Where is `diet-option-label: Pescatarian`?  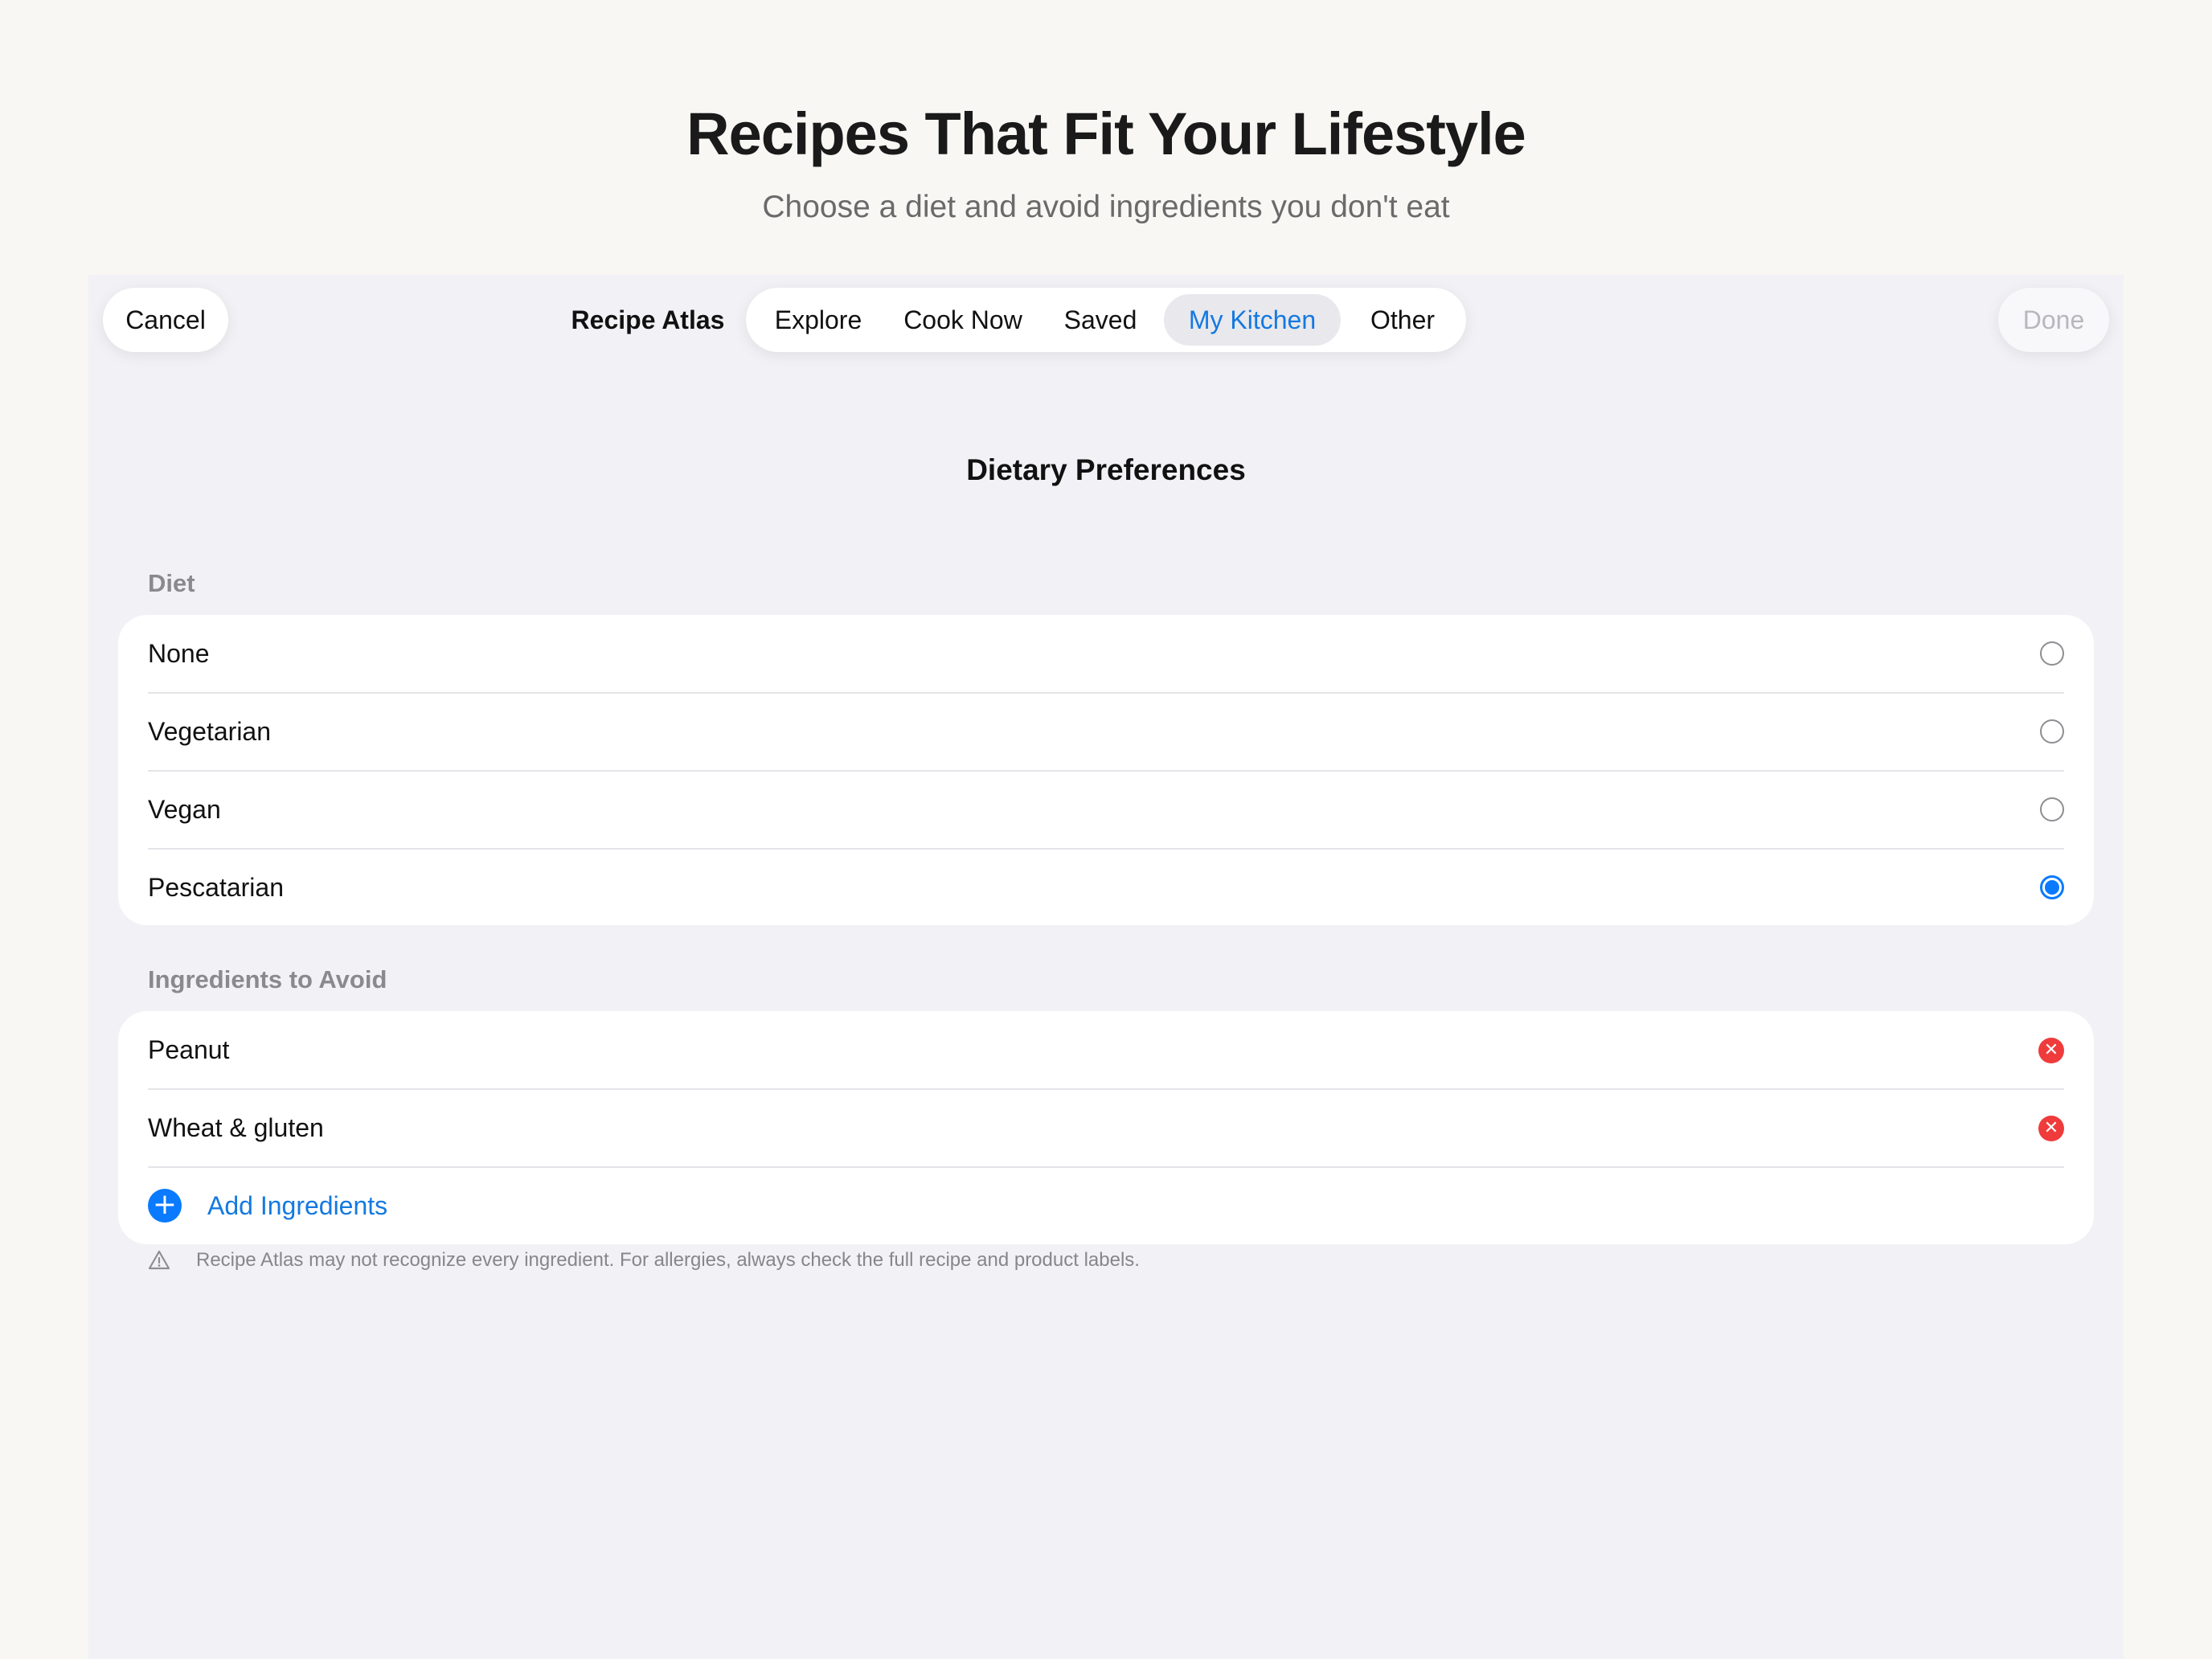 diet-option-label: Pescatarian is located at coordinates (216, 887).